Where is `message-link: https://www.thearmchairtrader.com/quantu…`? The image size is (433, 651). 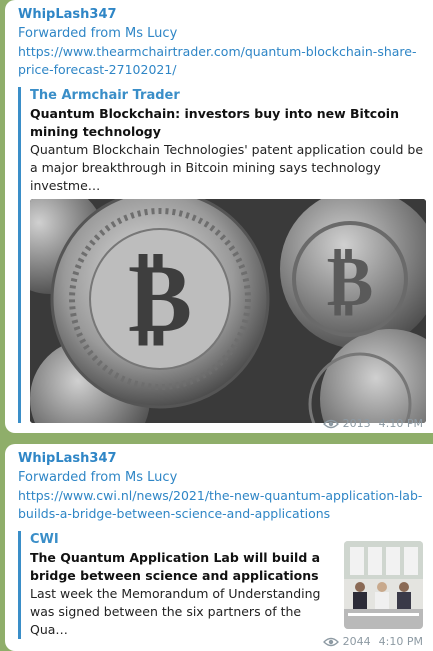 message-link: https://www.thearmchairtrader.com/quantu… is located at coordinates (220, 61).